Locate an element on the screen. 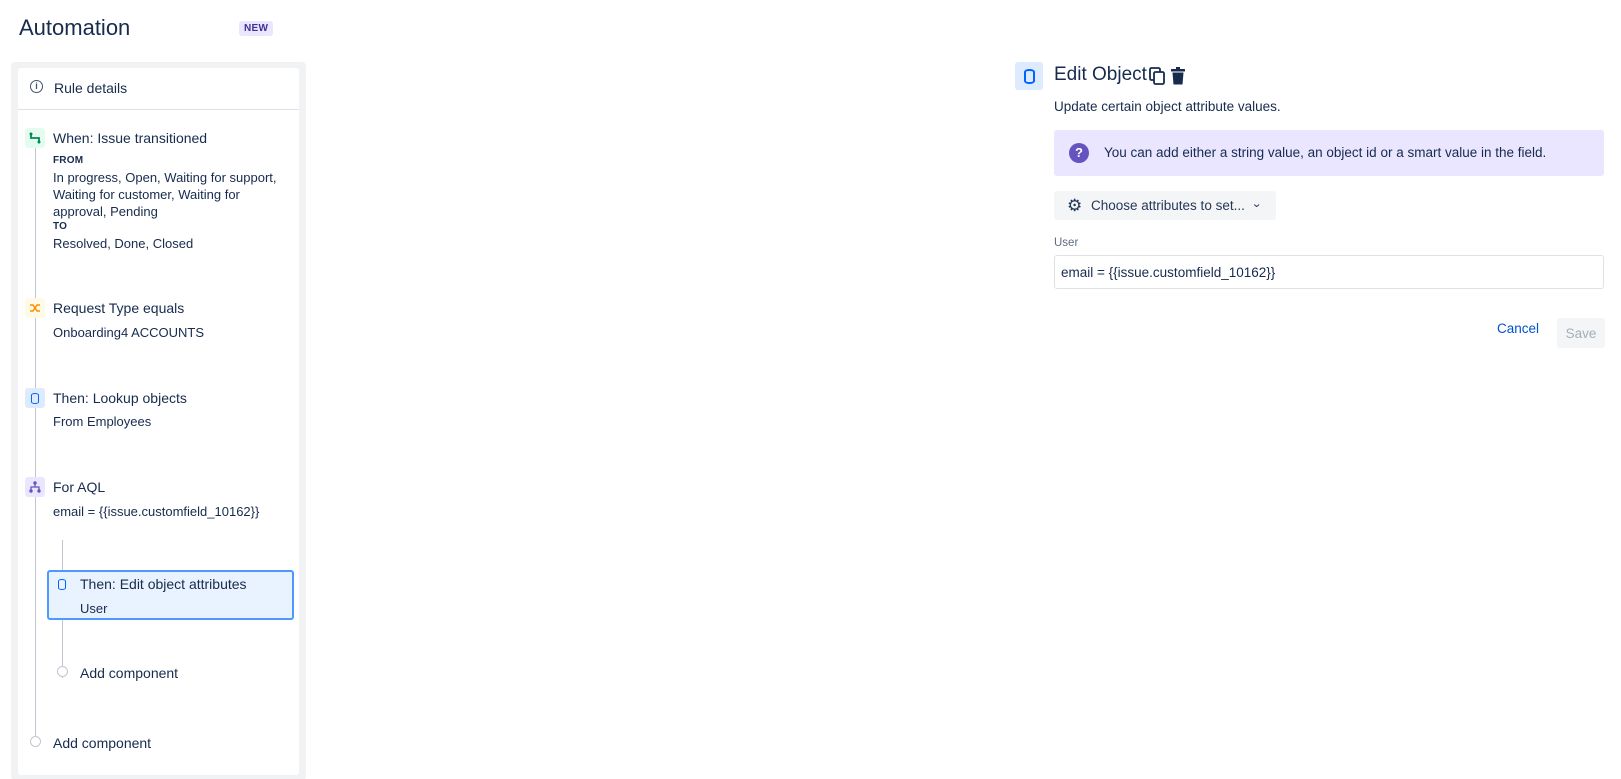  panel-title: Edit Object is located at coordinates (1100, 74).